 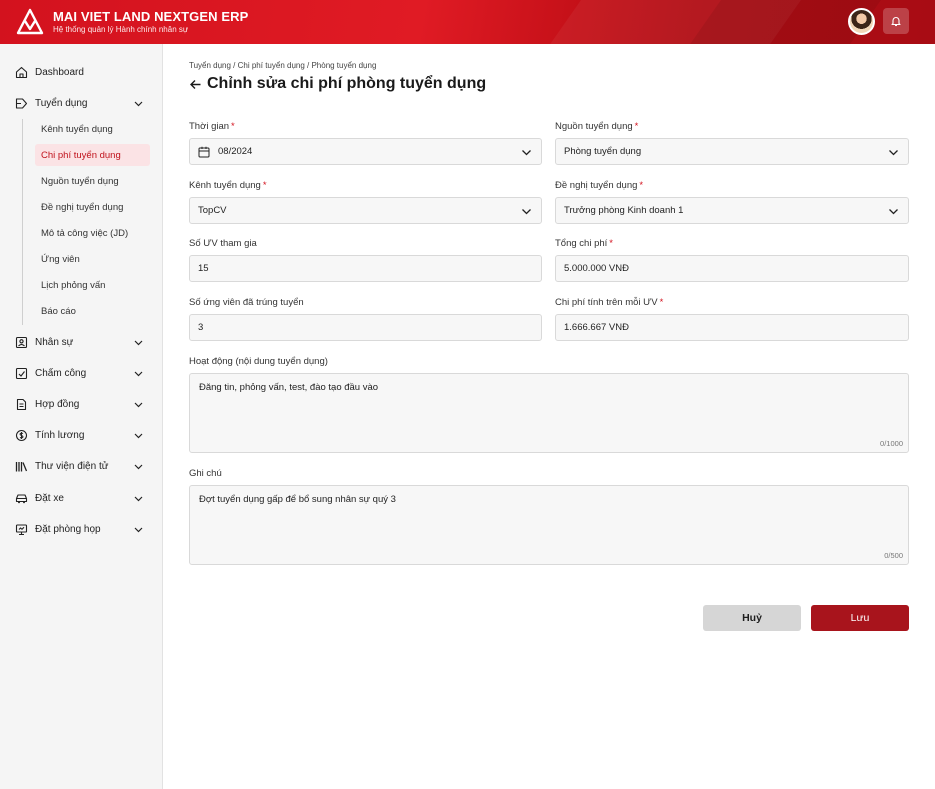 What do you see at coordinates (72, 466) in the screenshot?
I see `sidebar-item-label: Thư viện điện tử` at bounding box center [72, 466].